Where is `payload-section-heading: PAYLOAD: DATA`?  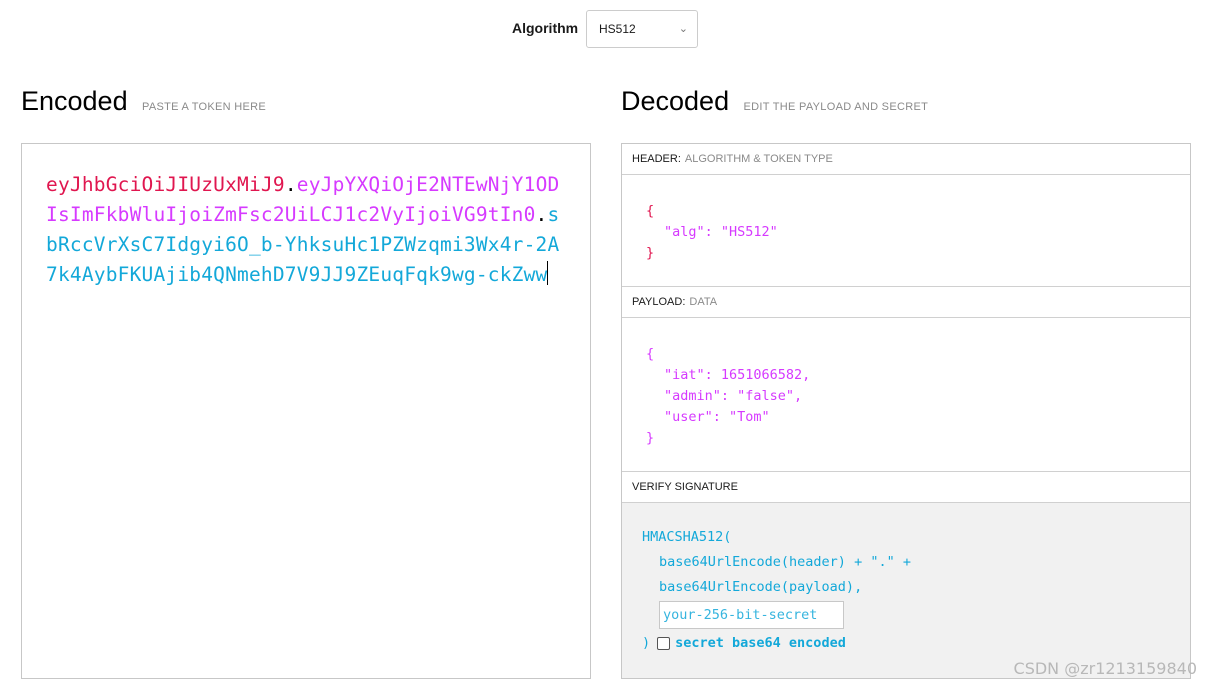 payload-section-heading: PAYLOAD: DATA is located at coordinates (906, 302).